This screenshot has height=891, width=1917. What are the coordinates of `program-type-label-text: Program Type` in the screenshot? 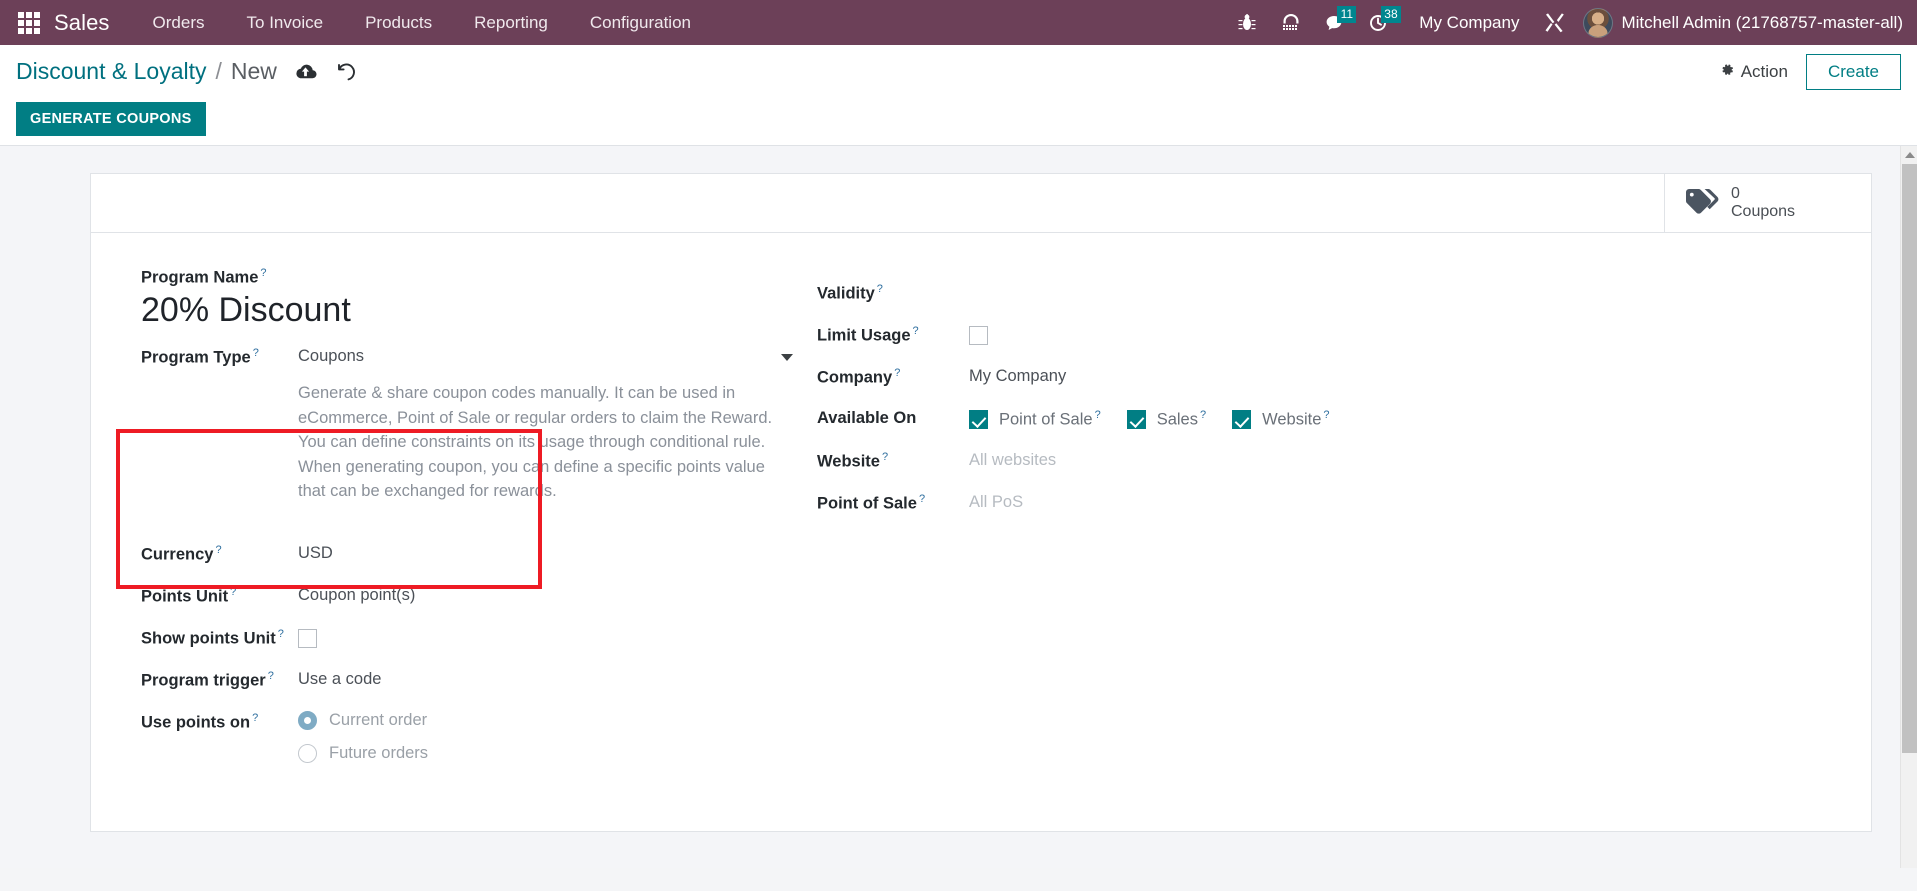 It's located at (196, 357).